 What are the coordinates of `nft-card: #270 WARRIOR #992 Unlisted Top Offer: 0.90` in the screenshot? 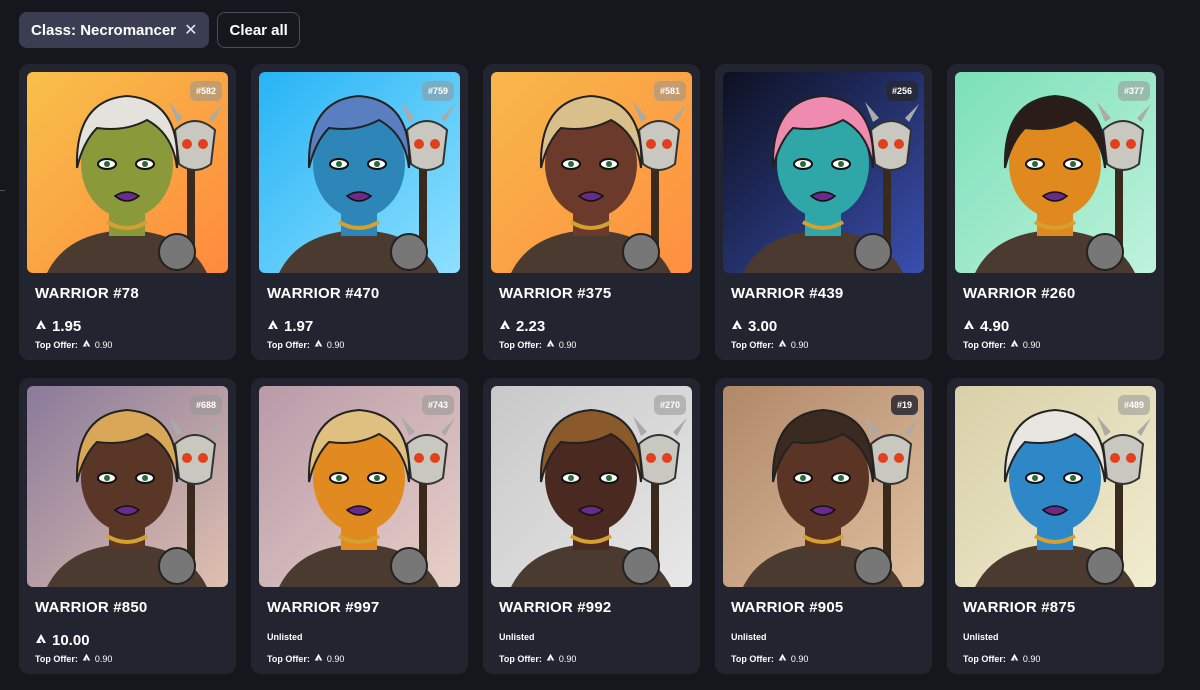 It's located at (591, 526).